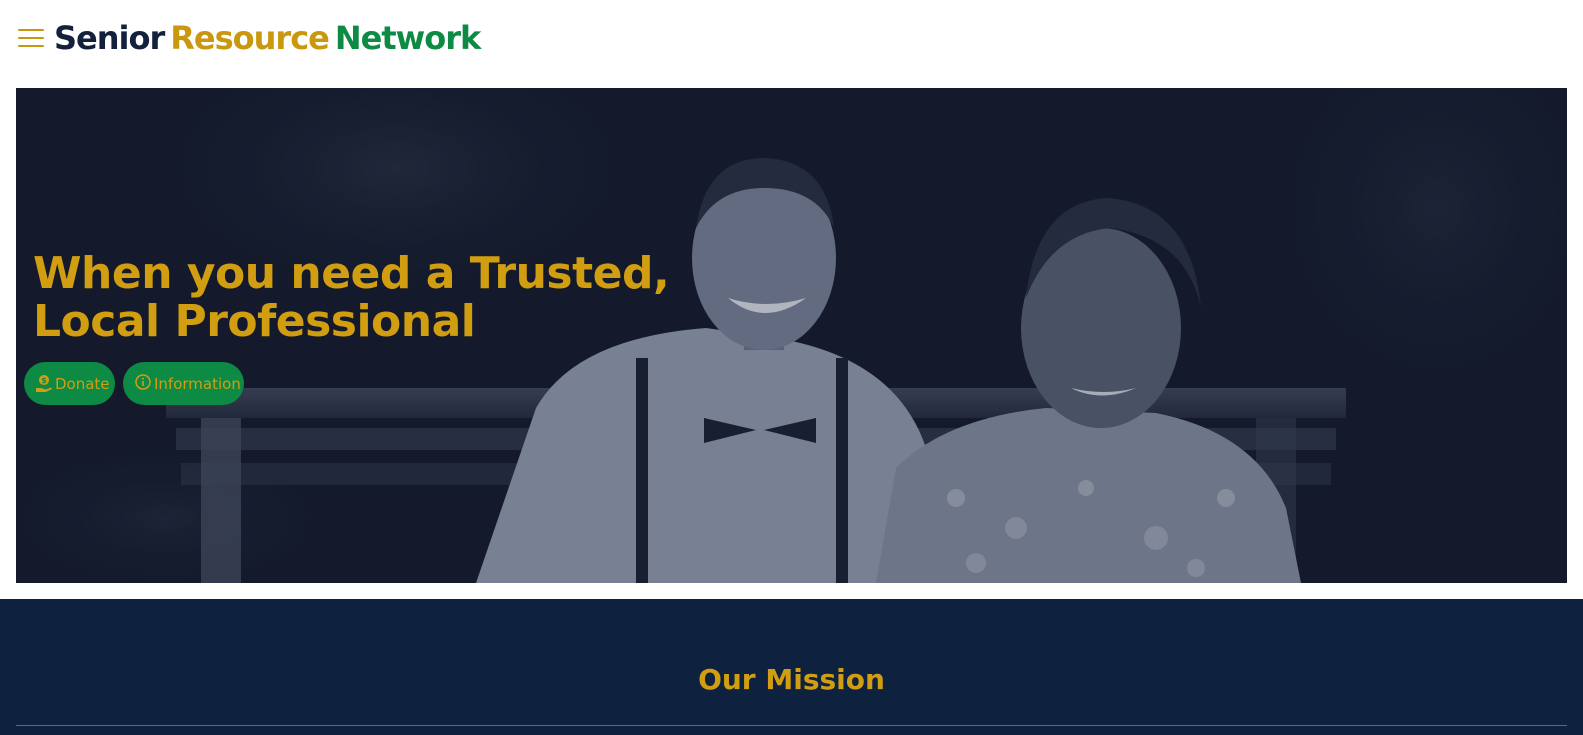  Describe the element at coordinates (791, 725) in the screenshot. I see `divider` at that location.